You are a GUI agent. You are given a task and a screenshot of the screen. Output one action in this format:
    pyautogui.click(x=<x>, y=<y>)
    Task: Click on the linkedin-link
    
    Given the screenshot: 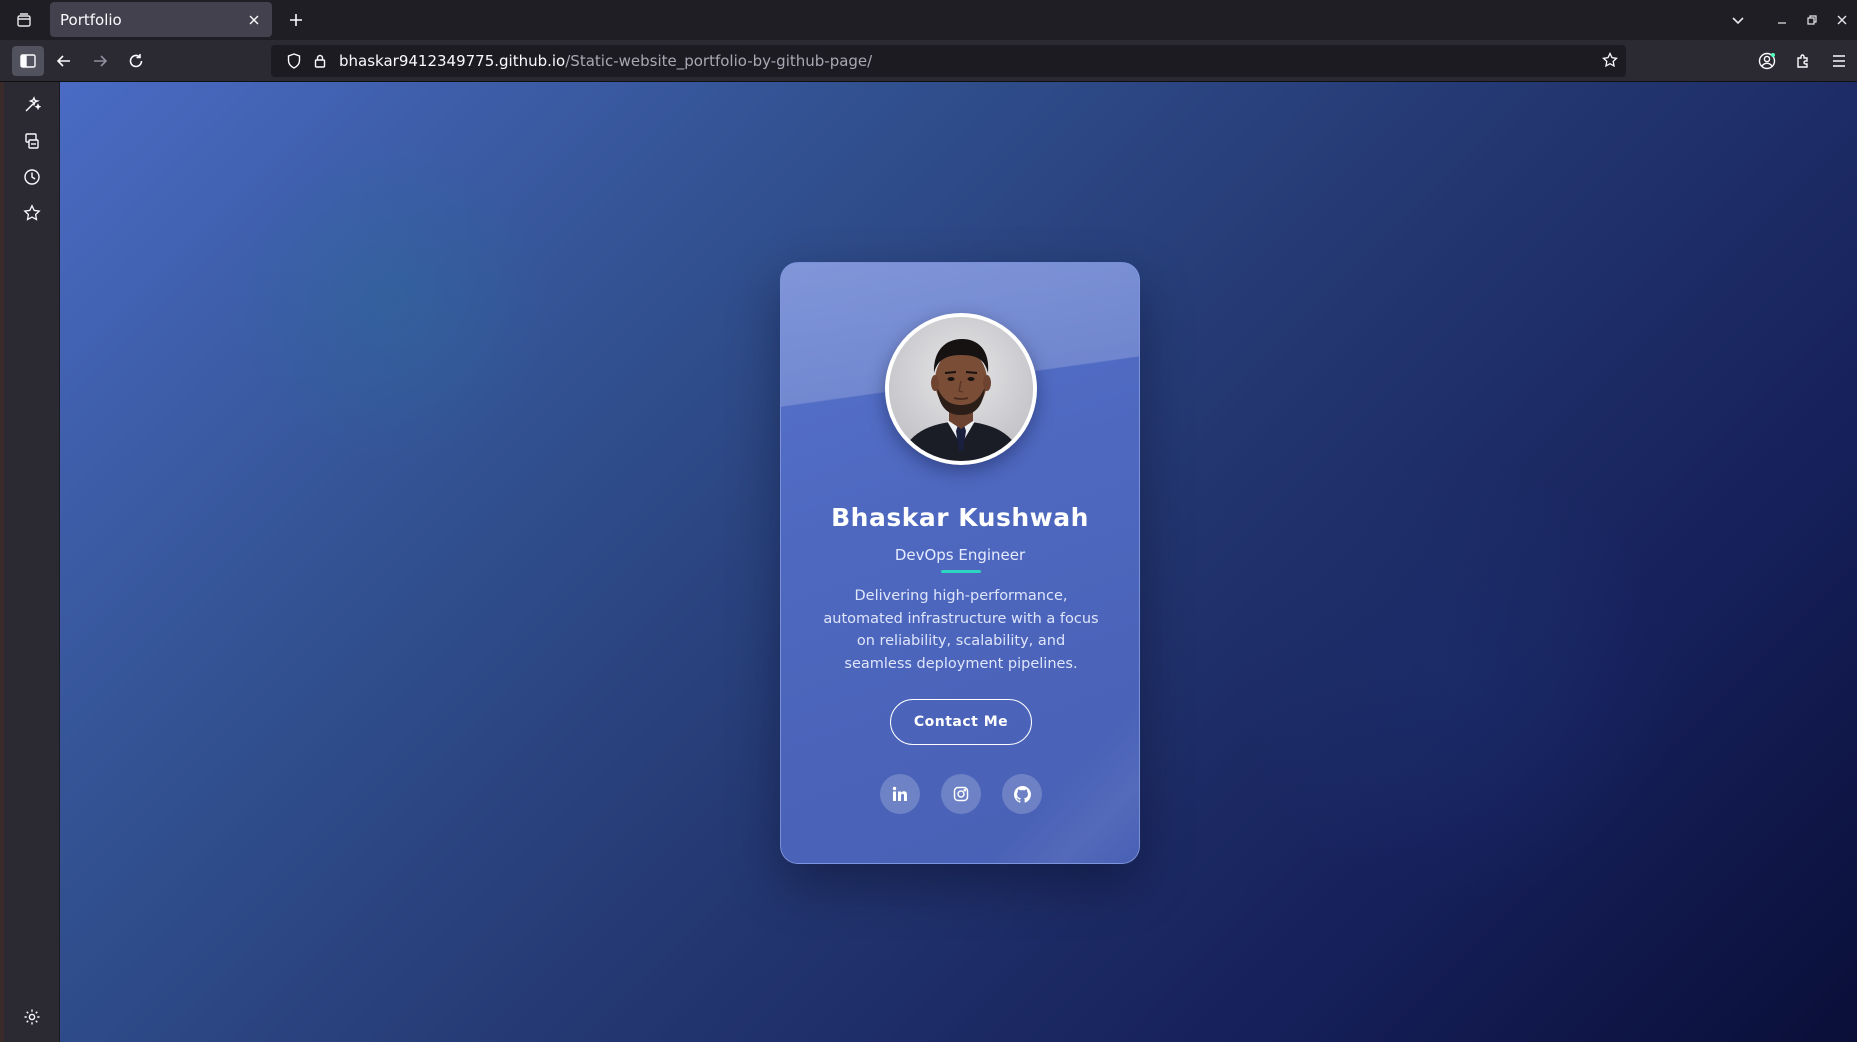 What is the action you would take?
    pyautogui.click(x=900, y=794)
    